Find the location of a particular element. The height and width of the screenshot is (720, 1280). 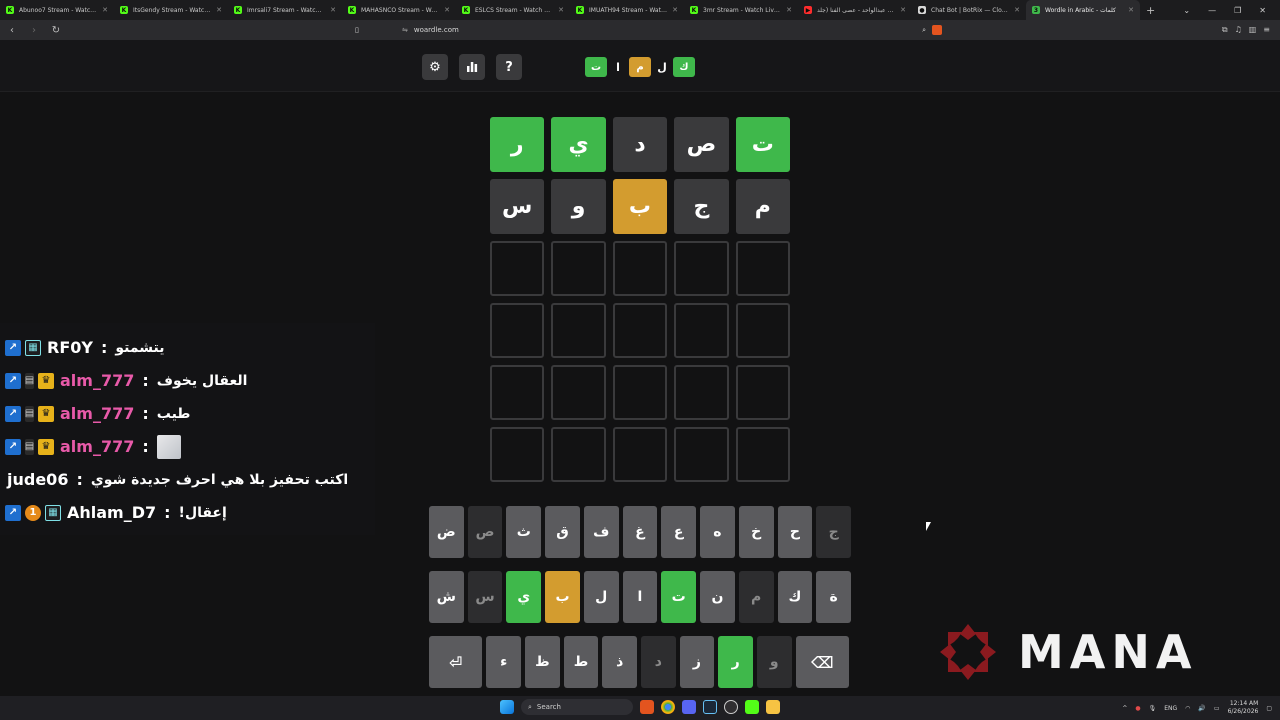

key: د is located at coordinates (658, 662).